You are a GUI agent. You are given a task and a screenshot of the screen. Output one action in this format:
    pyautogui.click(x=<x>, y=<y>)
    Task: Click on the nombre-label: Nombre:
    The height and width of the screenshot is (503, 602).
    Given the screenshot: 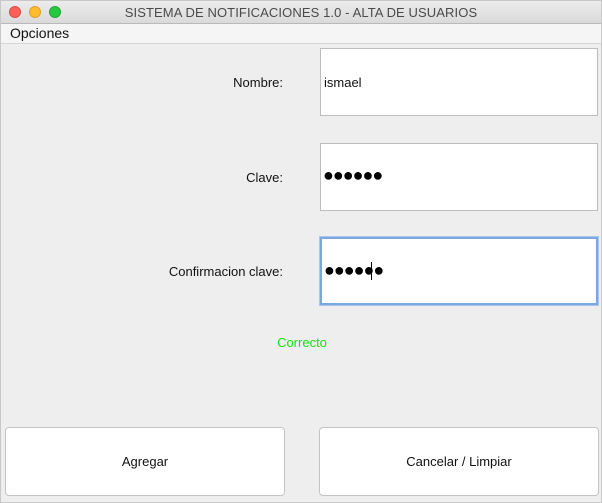 What is the action you would take?
    pyautogui.click(x=258, y=82)
    